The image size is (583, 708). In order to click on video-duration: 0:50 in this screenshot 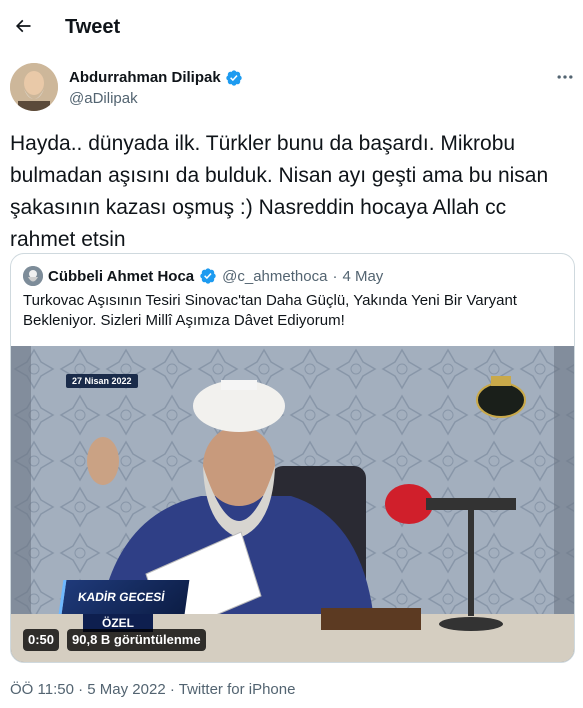, I will do `click(41, 640)`.